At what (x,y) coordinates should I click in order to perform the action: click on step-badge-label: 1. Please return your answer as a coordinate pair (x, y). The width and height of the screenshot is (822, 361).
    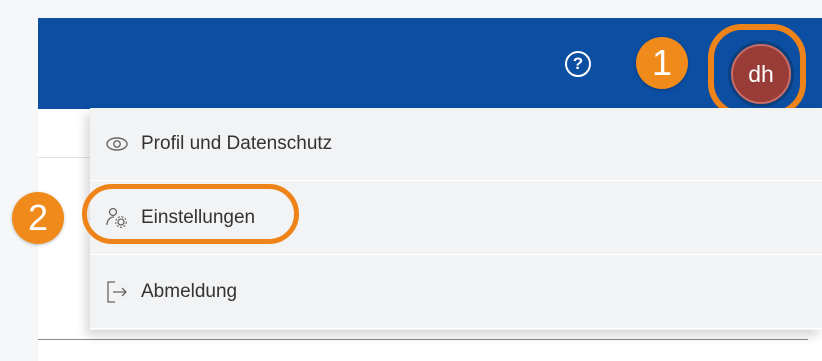
    Looking at the image, I should click on (662, 62).